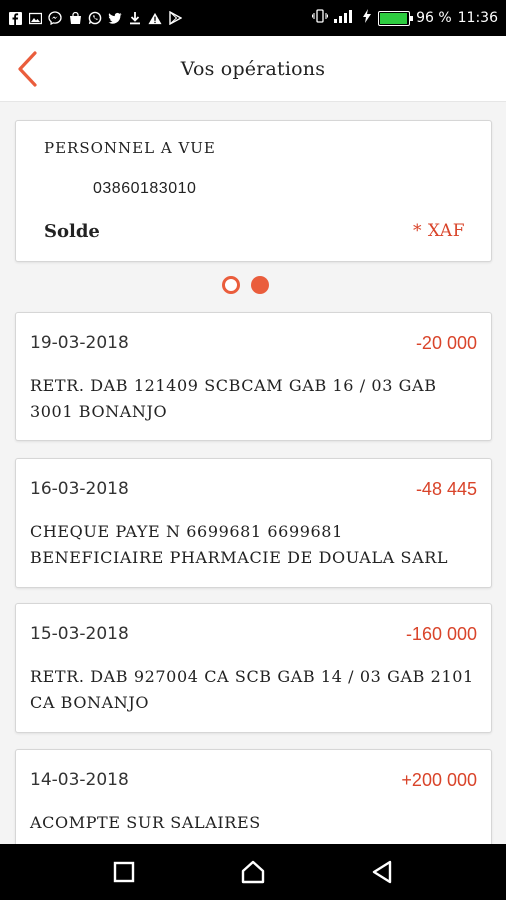 This screenshot has width=506, height=900. Describe the element at coordinates (245, 285) in the screenshot. I see `account-pager` at that location.